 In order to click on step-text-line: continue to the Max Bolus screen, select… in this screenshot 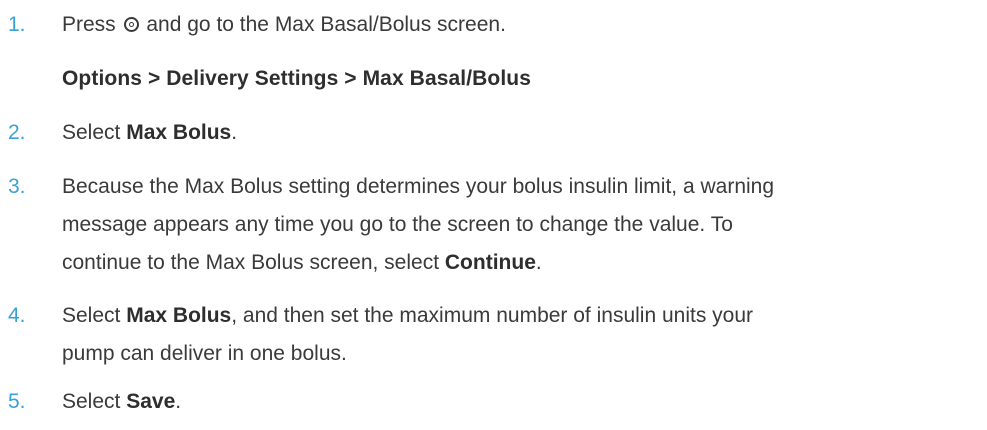, I will do `click(519, 263)`.